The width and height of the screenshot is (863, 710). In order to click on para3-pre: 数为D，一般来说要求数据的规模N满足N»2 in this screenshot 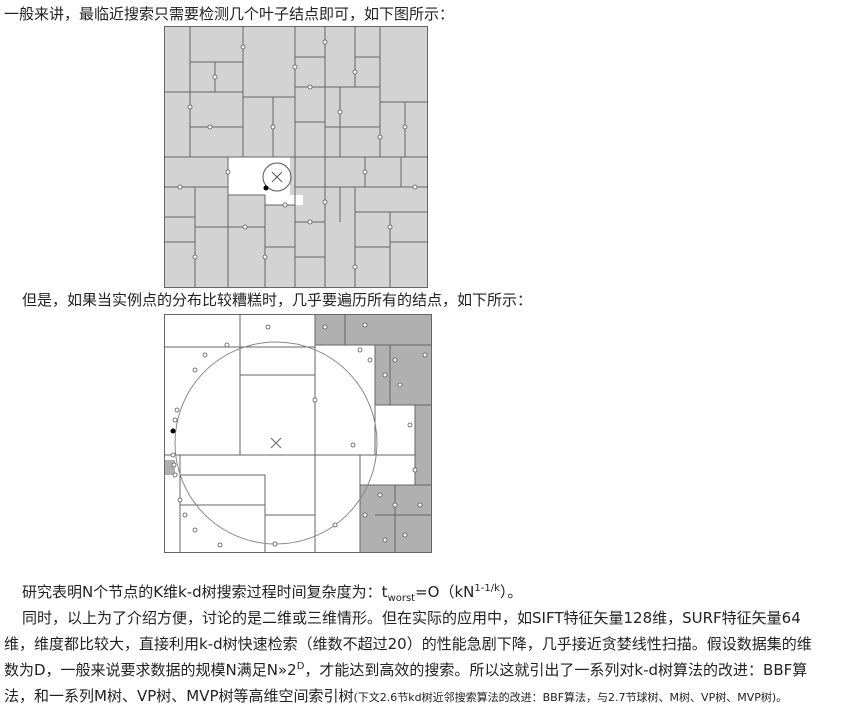, I will do `click(150, 670)`.